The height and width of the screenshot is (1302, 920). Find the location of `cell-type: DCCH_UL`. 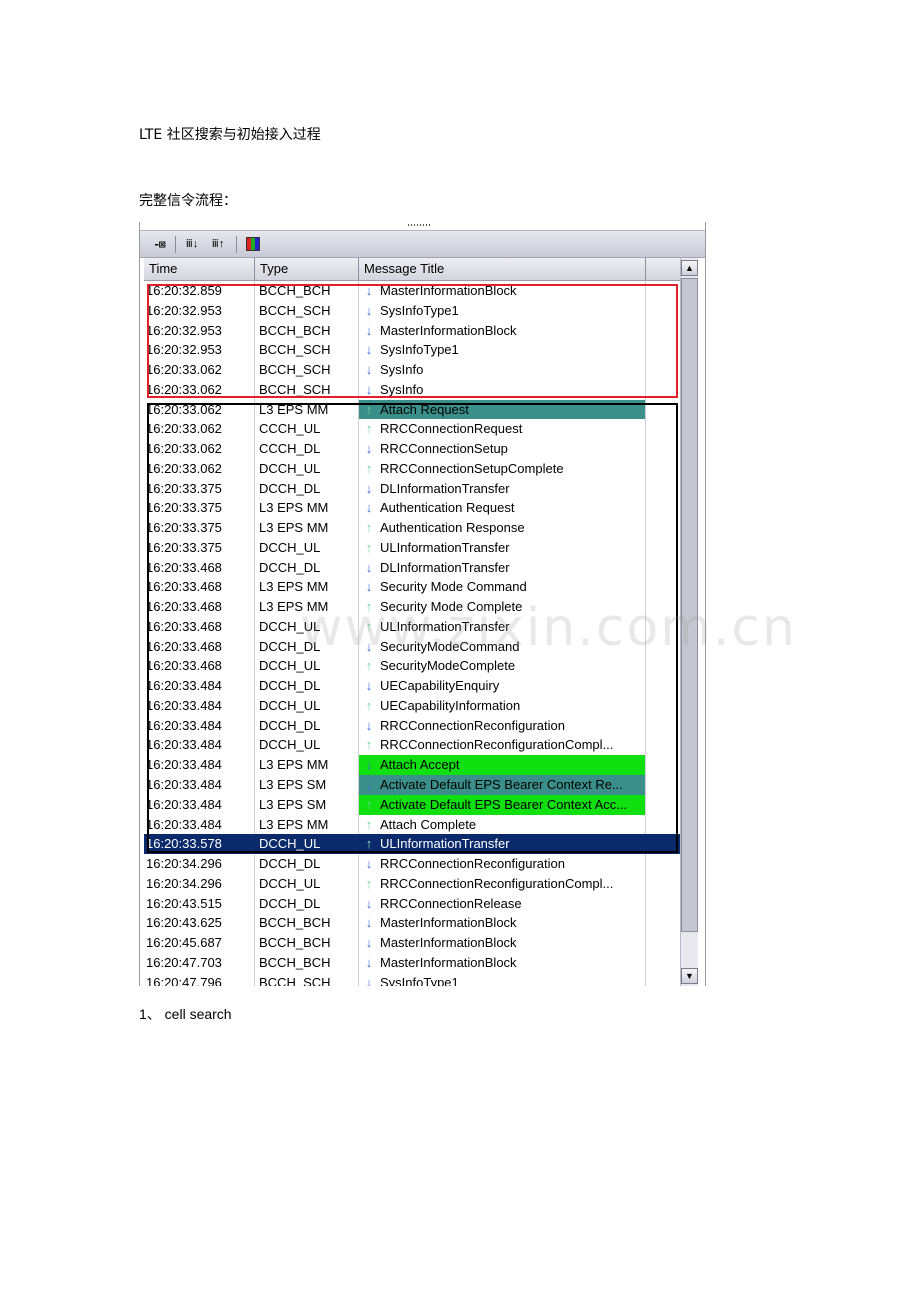

cell-type: DCCH_UL is located at coordinates (307, 883).